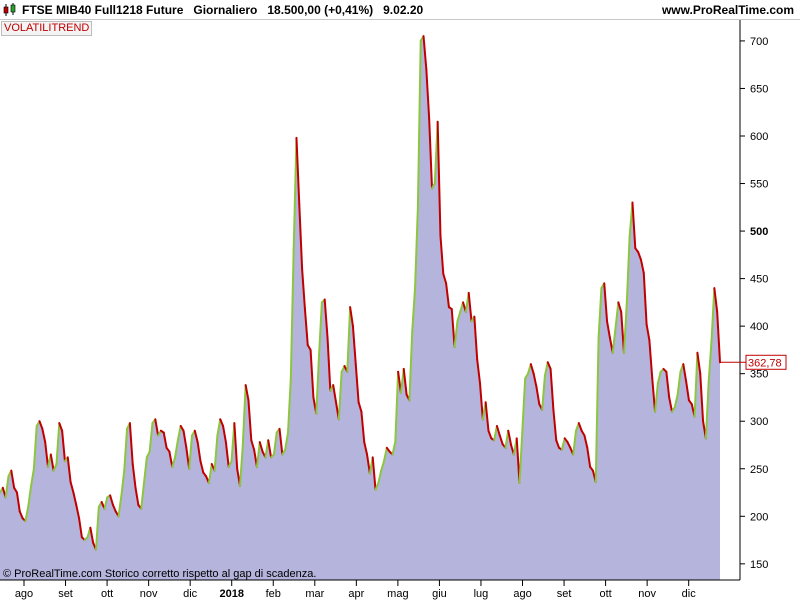 The width and height of the screenshot is (800, 600). I want to click on x-tick-label: feb, so click(273, 594).